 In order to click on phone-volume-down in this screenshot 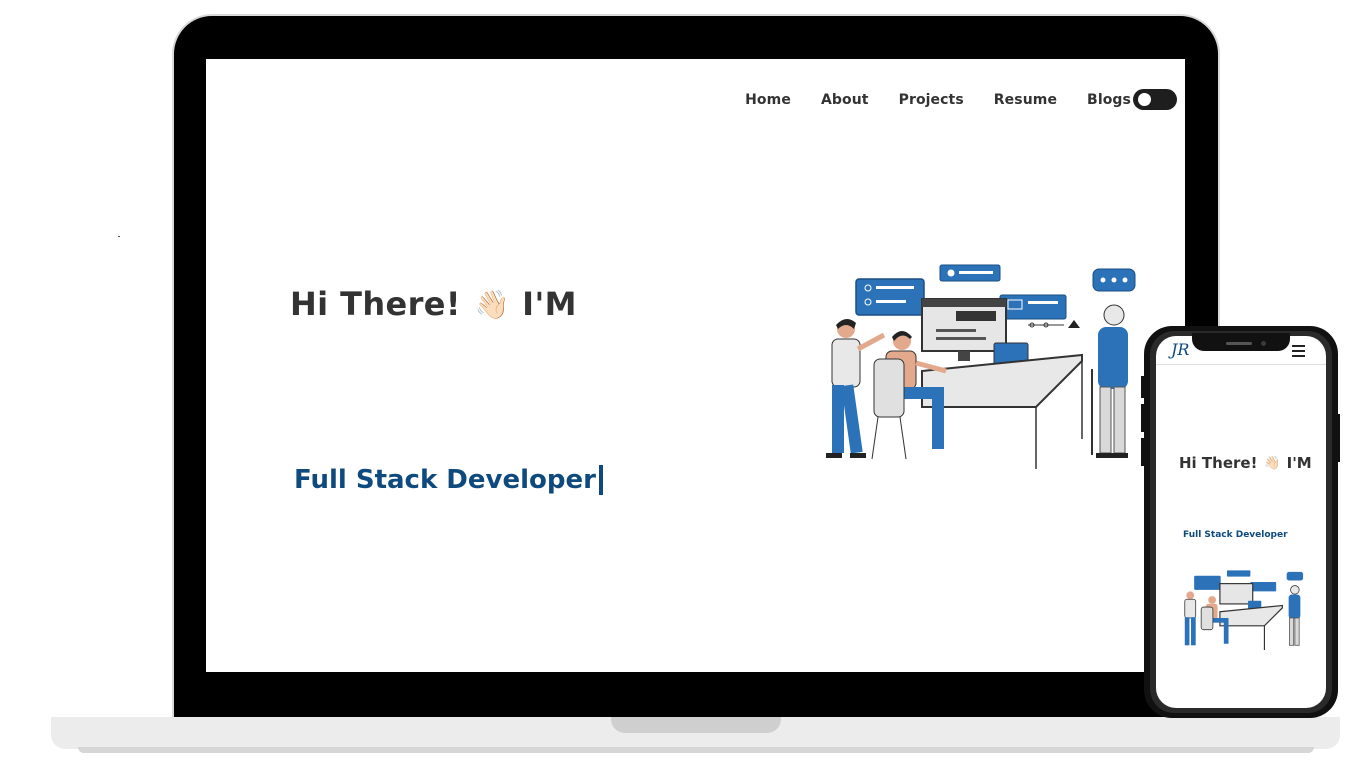, I will do `click(1142, 418)`.